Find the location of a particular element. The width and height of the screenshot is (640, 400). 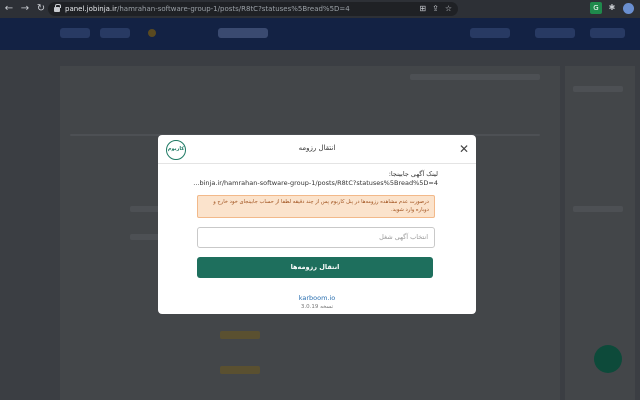

nav-dot is located at coordinates (152, 33).